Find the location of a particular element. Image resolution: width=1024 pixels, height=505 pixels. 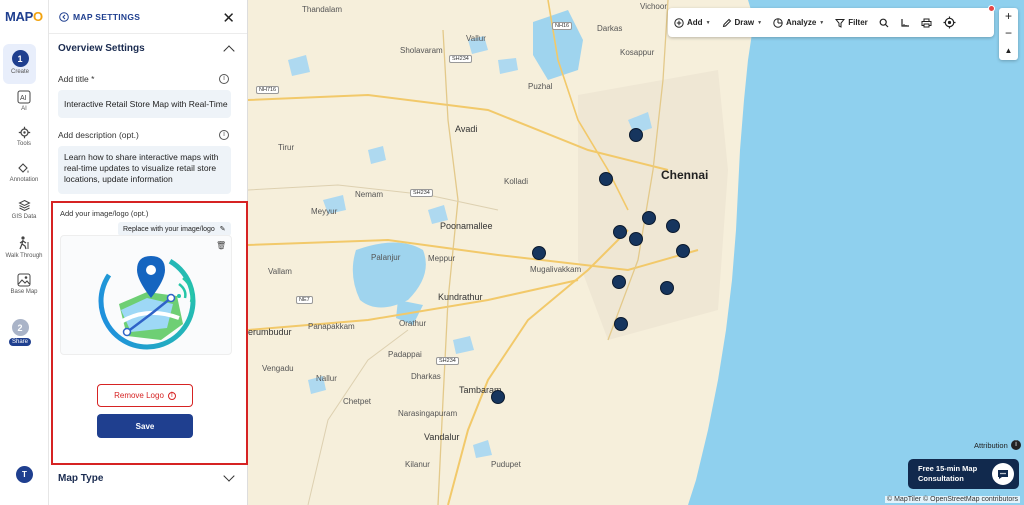

search-icon is located at coordinates (884, 22).